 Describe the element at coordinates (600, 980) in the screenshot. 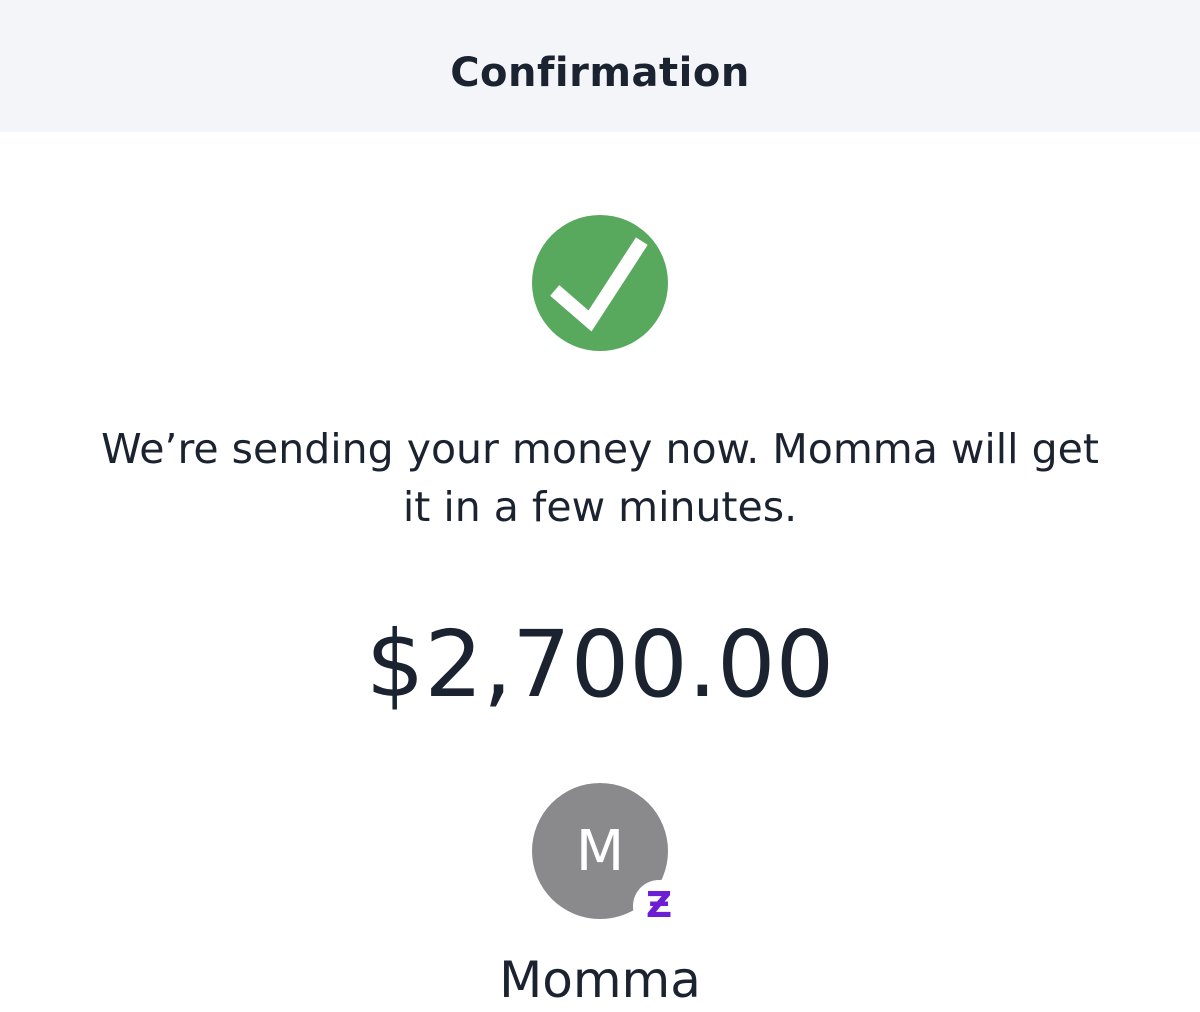

I see `recipient-name: Momma` at that location.